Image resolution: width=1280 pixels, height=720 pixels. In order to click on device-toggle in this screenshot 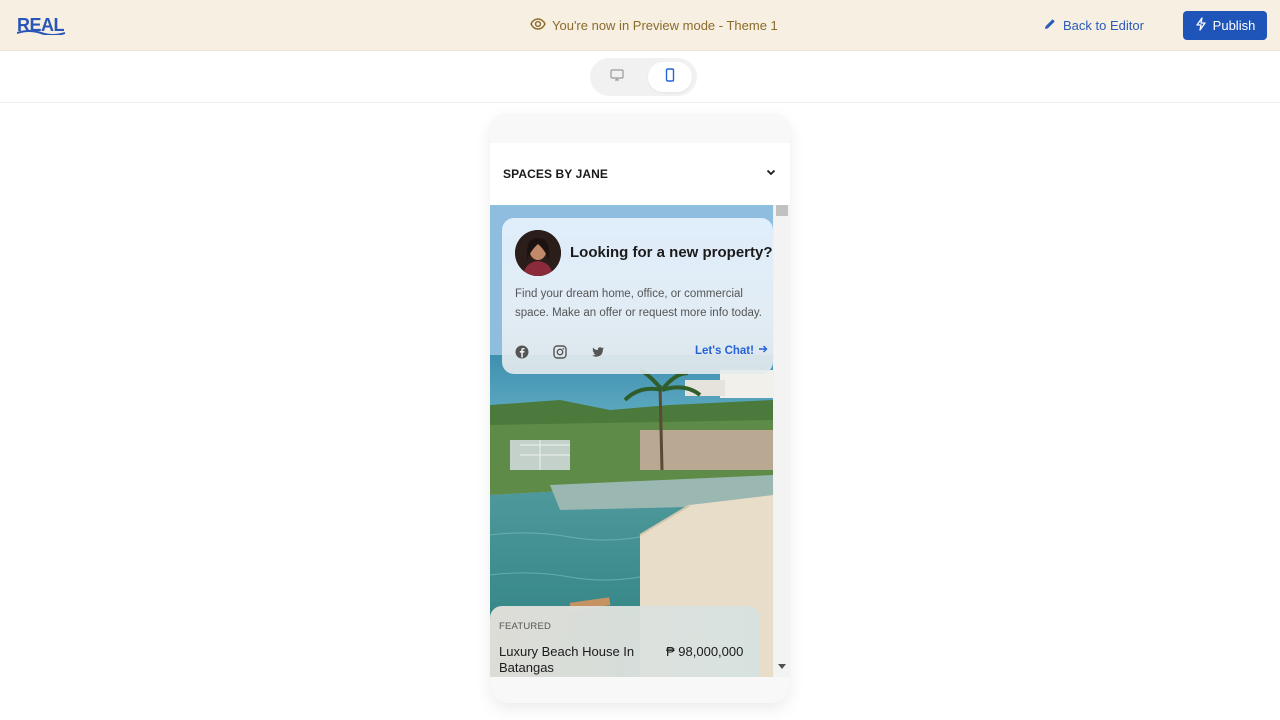, I will do `click(643, 77)`.